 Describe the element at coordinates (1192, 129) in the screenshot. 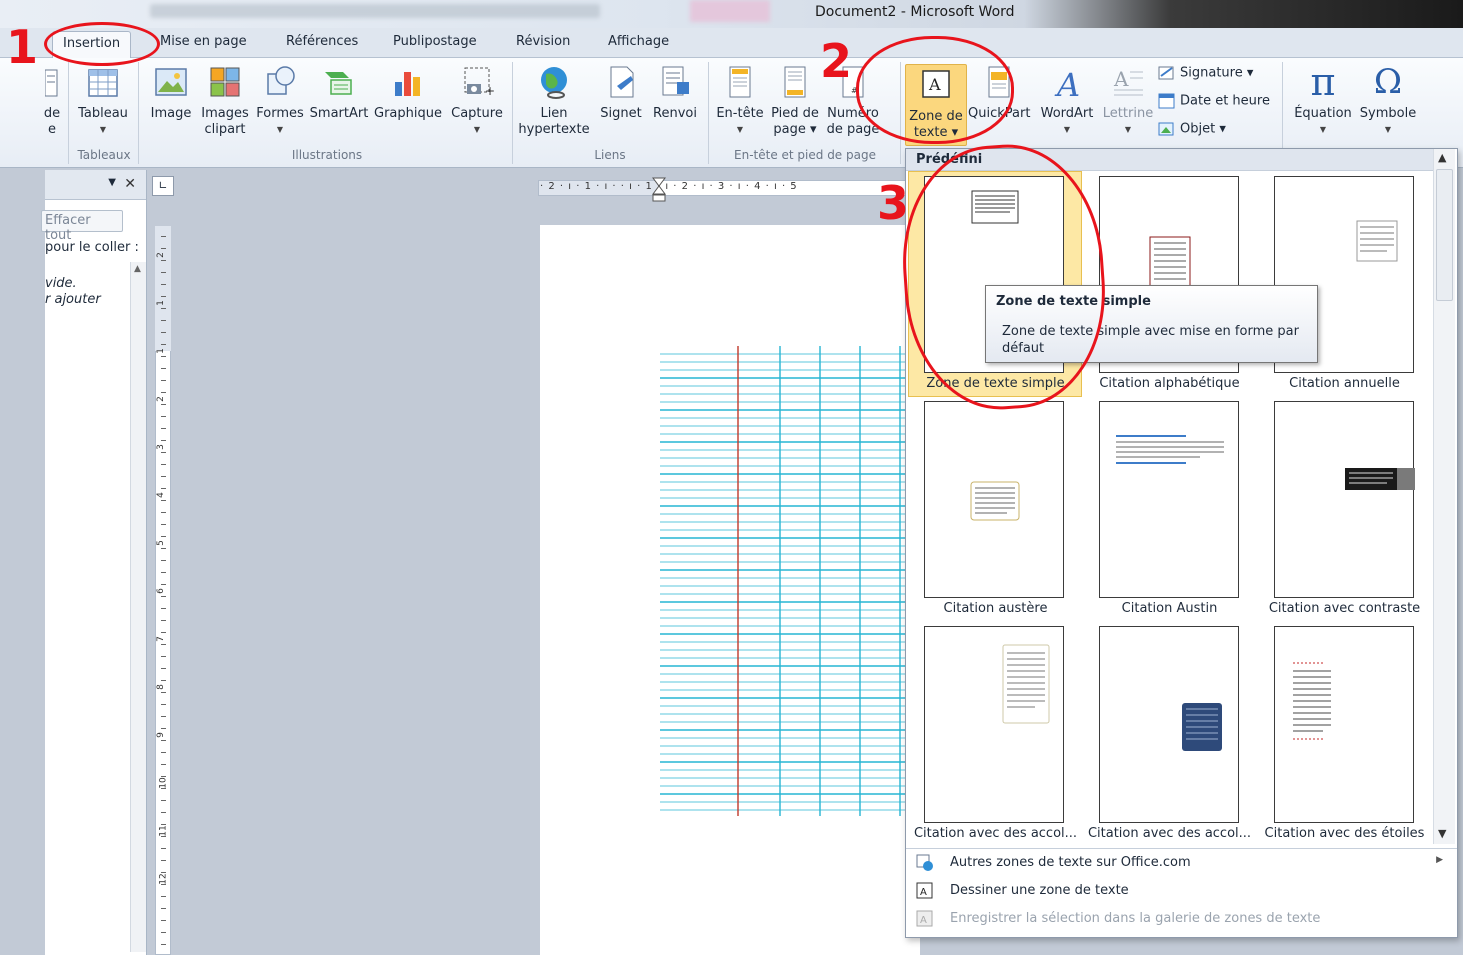

I see `objet-button: Objet ▾` at that location.